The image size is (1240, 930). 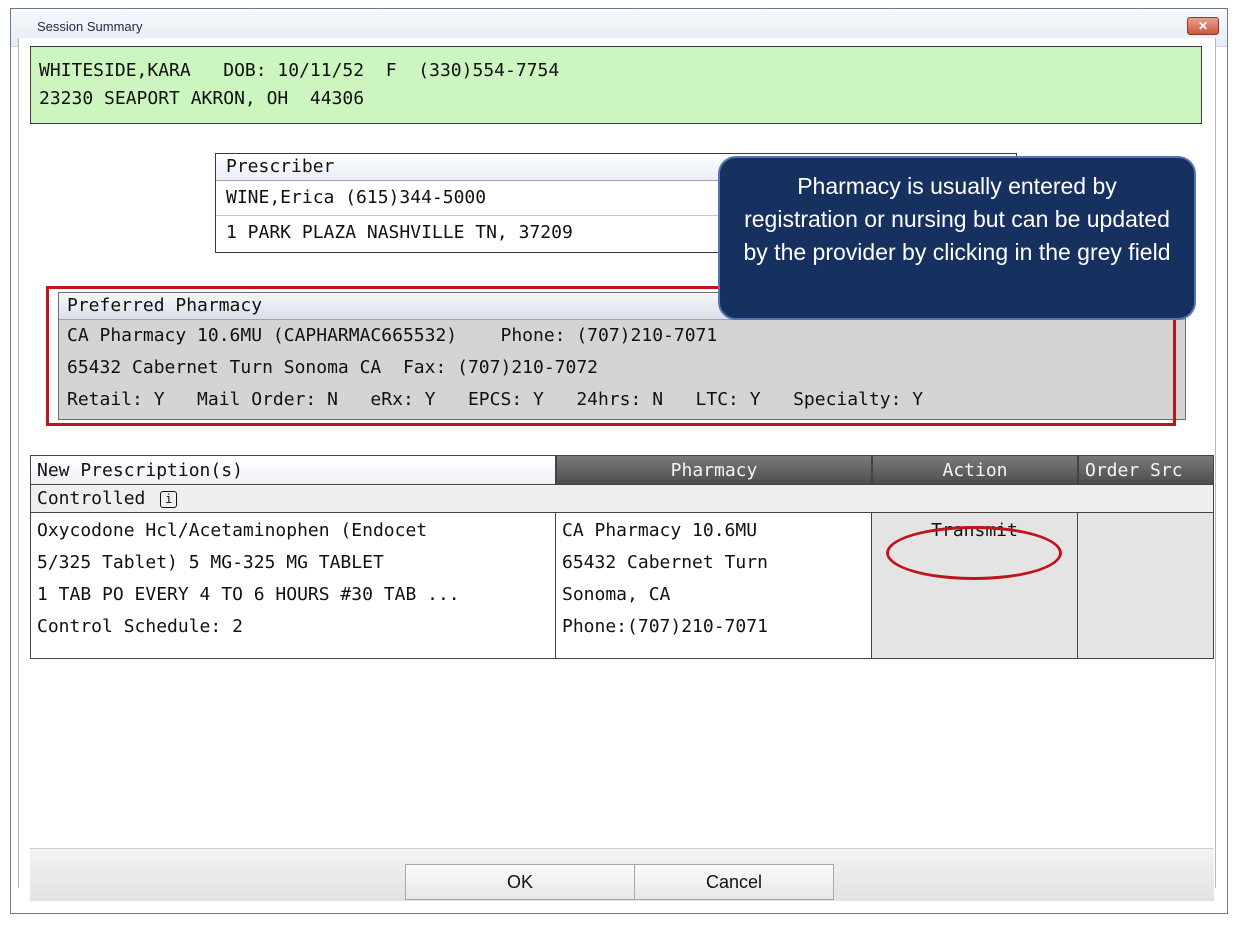 I want to click on pharmacy-line: Sonoma, CA, so click(x=616, y=594).